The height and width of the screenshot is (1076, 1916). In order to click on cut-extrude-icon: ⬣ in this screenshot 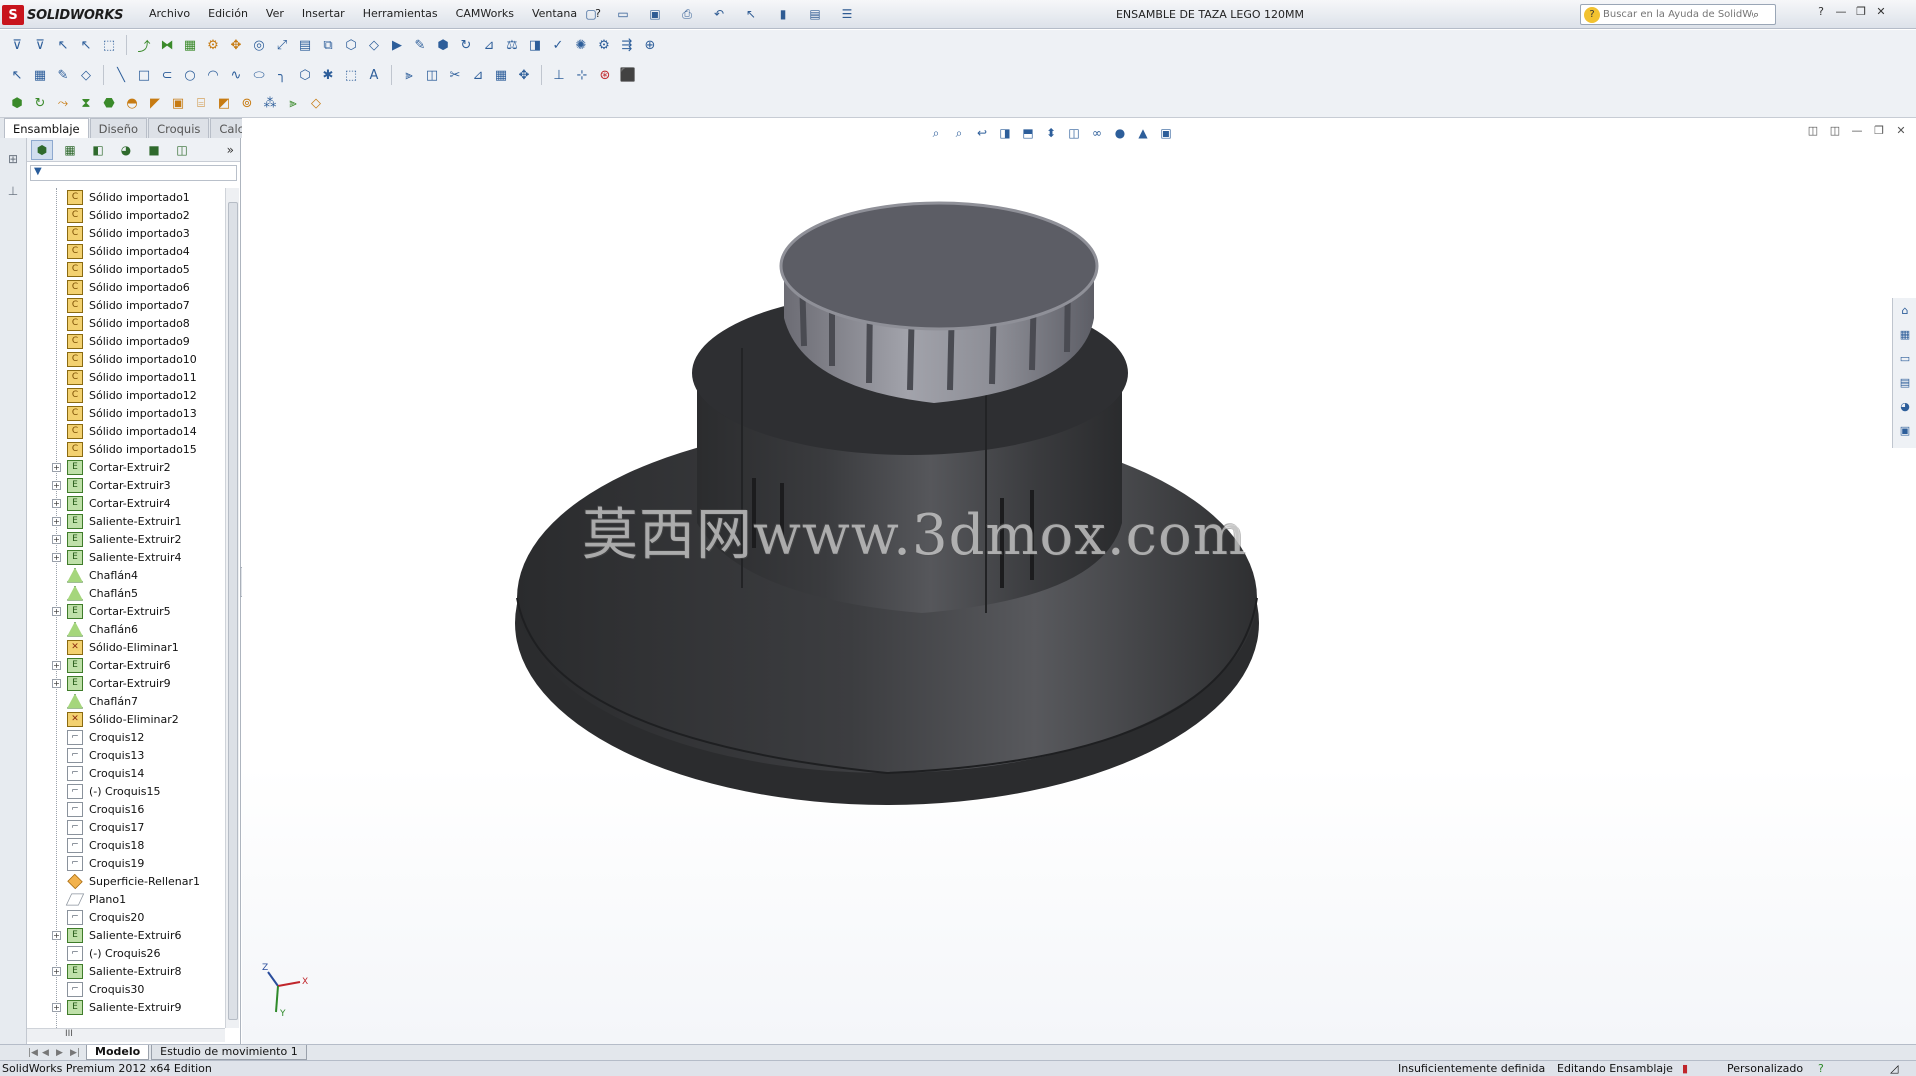, I will do `click(109, 104)`.